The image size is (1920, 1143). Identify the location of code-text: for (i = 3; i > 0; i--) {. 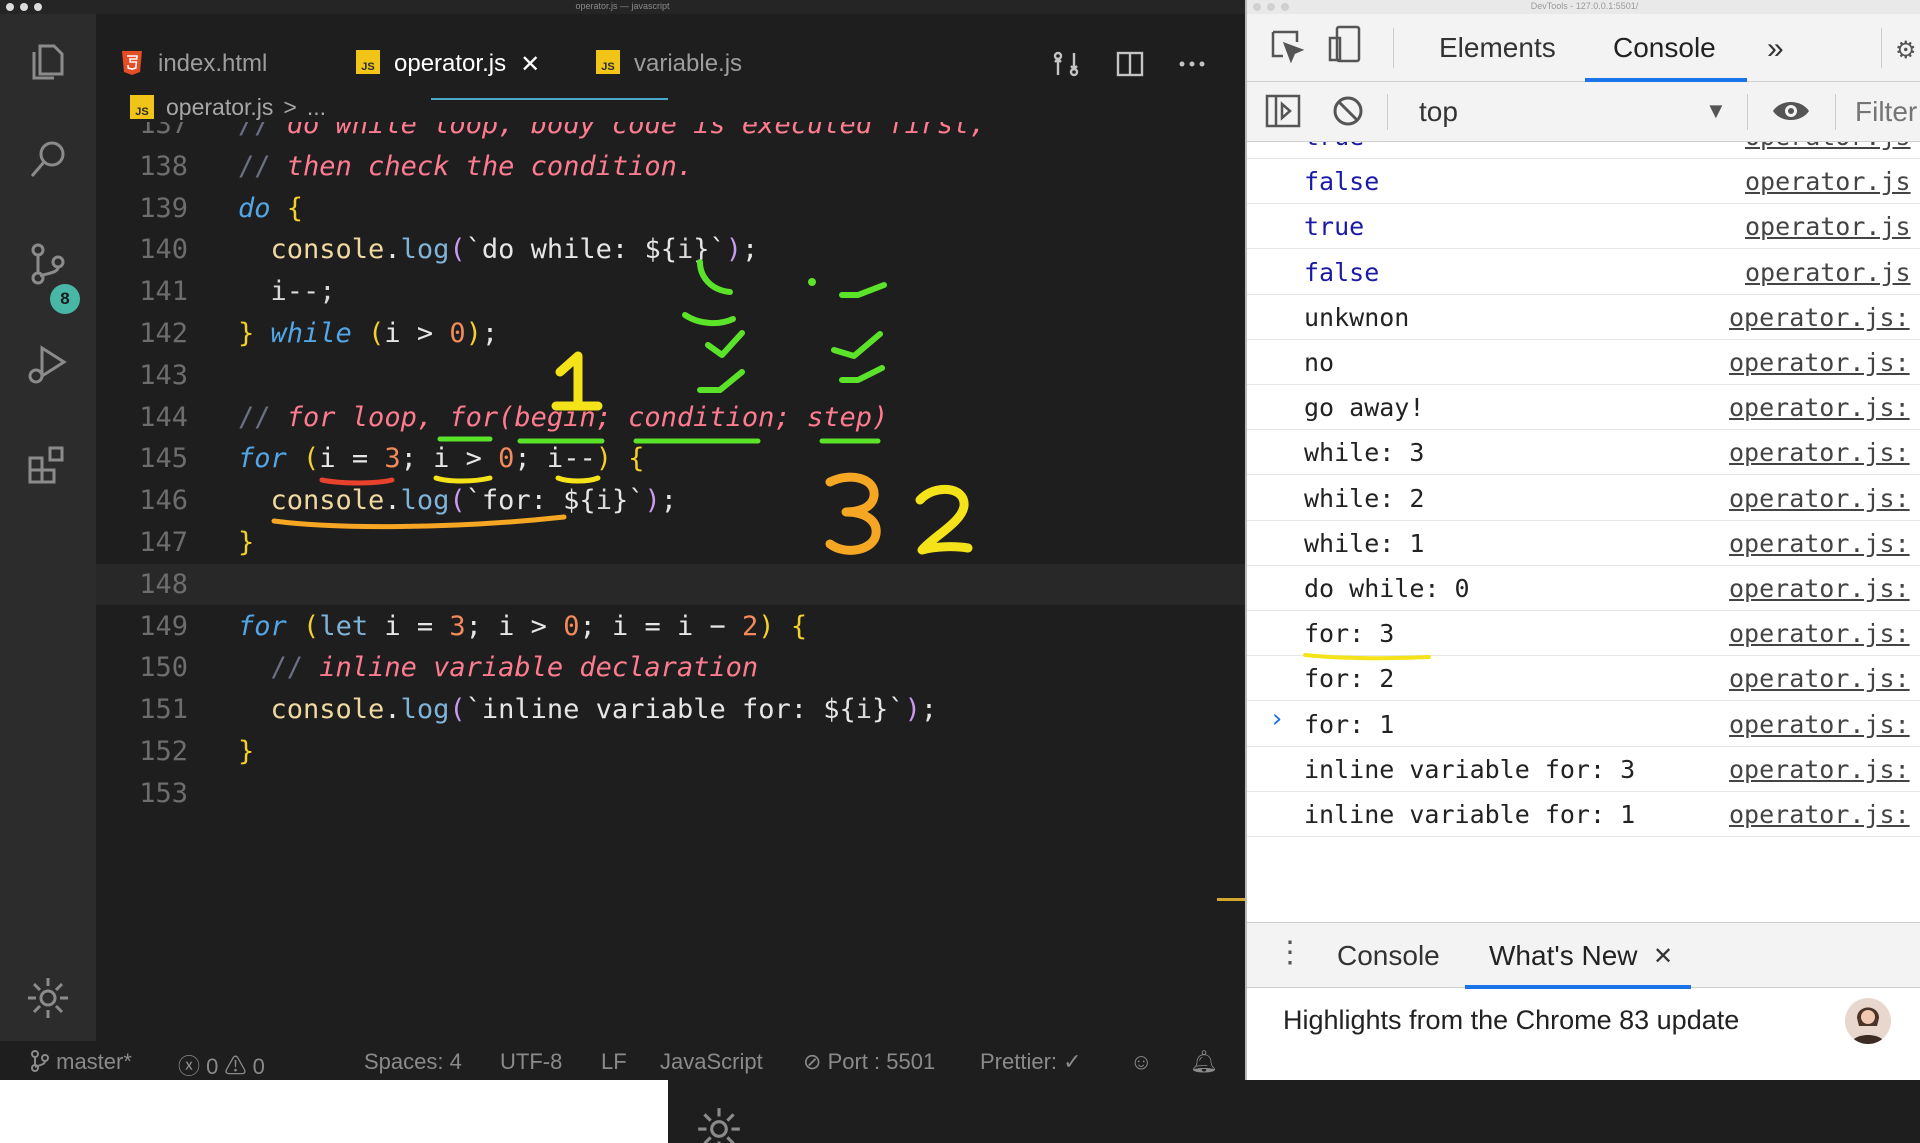
(441, 458).